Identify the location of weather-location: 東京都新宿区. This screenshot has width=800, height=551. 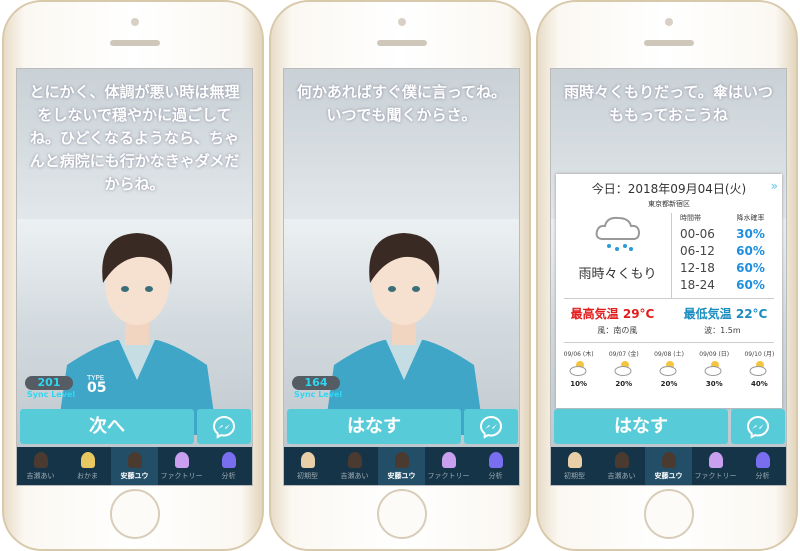
(669, 204).